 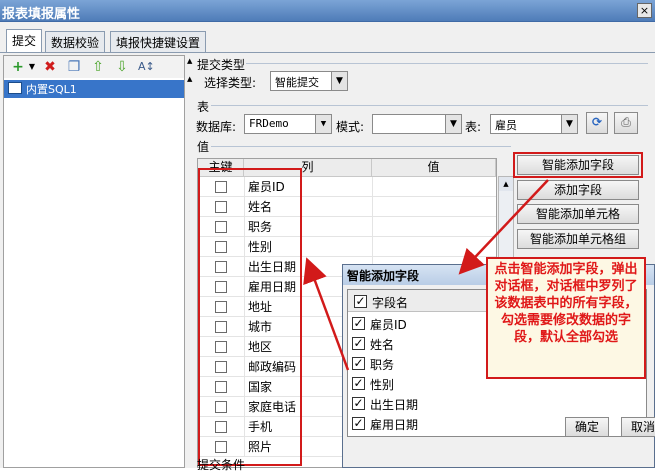 I want to click on arrow-to-dialog, so click(x=503, y=227).